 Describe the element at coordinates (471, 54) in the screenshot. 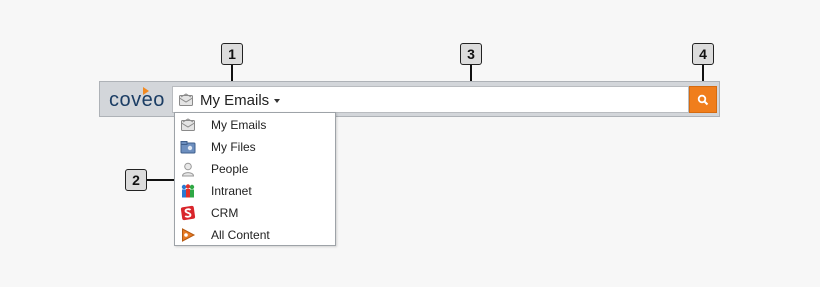

I see `callout-3: 3` at that location.